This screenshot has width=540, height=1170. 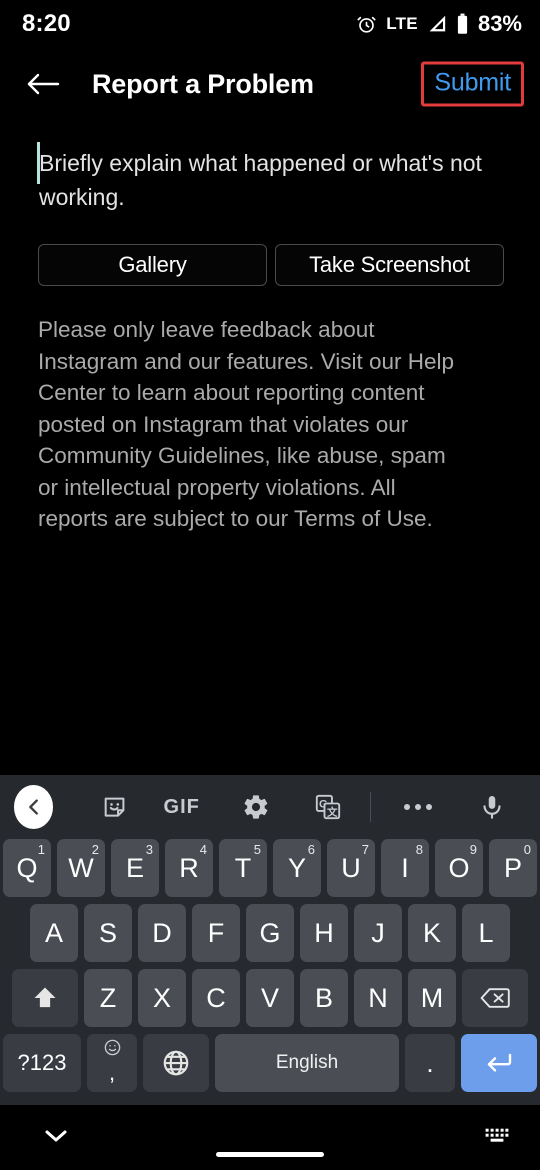 What do you see at coordinates (351, 868) in the screenshot?
I see `key-u: 7 U` at bounding box center [351, 868].